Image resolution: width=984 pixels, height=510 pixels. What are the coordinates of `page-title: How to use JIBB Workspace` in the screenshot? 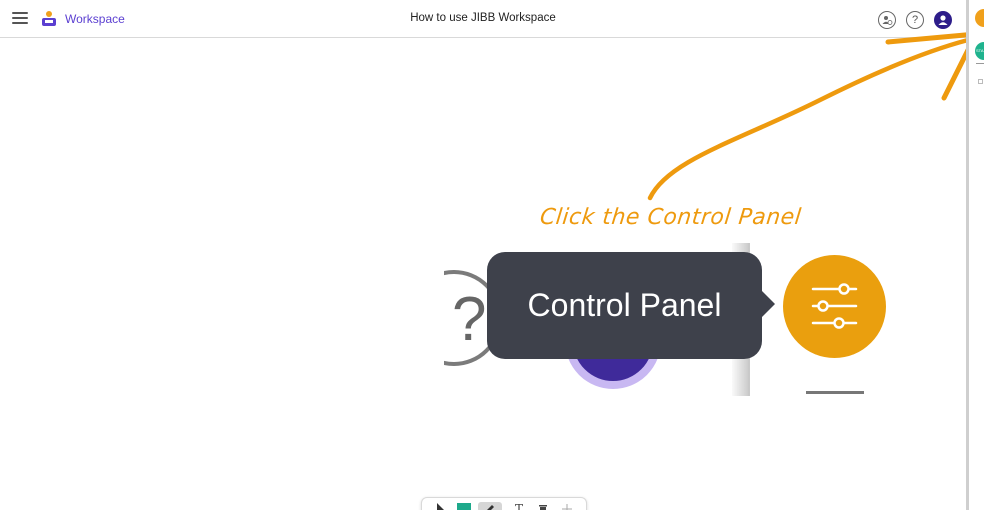 It's located at (483, 18).